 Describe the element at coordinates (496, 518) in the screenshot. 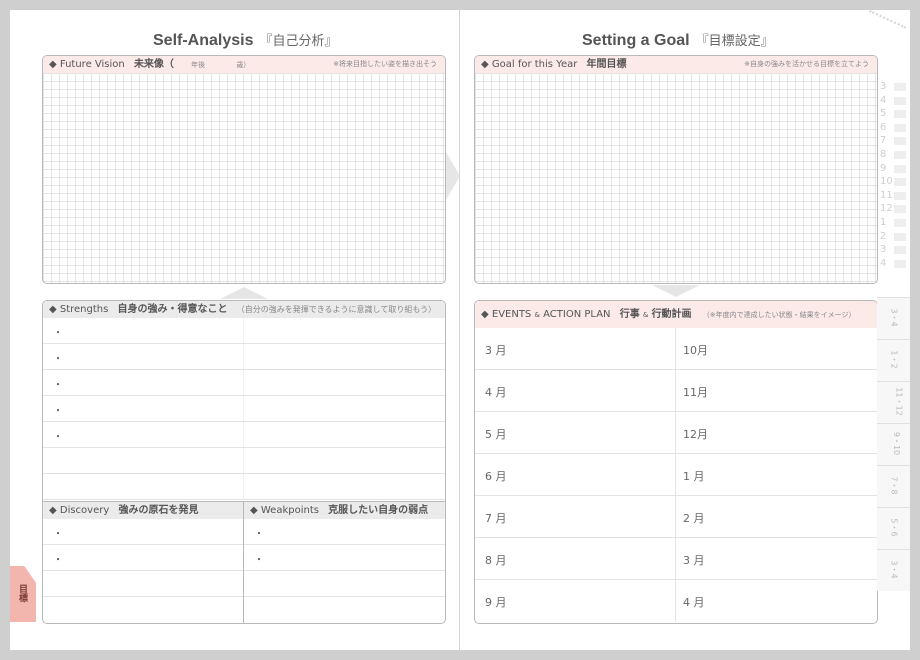

I see `month-label: 7 月` at that location.